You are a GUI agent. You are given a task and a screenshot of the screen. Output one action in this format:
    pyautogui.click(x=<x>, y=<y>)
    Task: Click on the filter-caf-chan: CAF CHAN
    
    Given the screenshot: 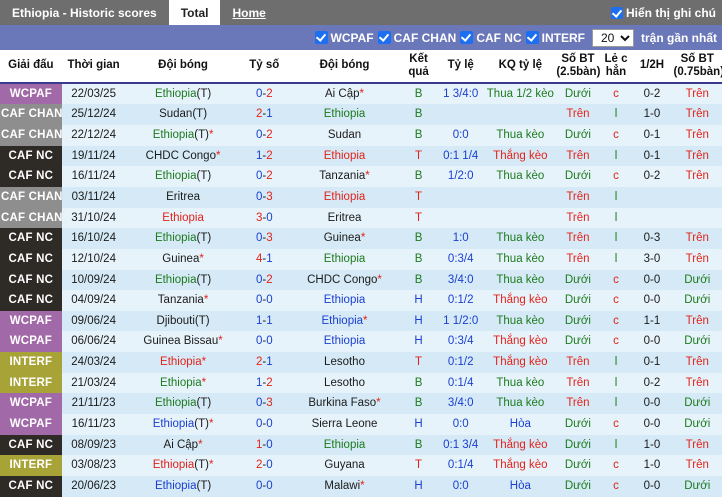 What is the action you would take?
    pyautogui.click(x=416, y=38)
    